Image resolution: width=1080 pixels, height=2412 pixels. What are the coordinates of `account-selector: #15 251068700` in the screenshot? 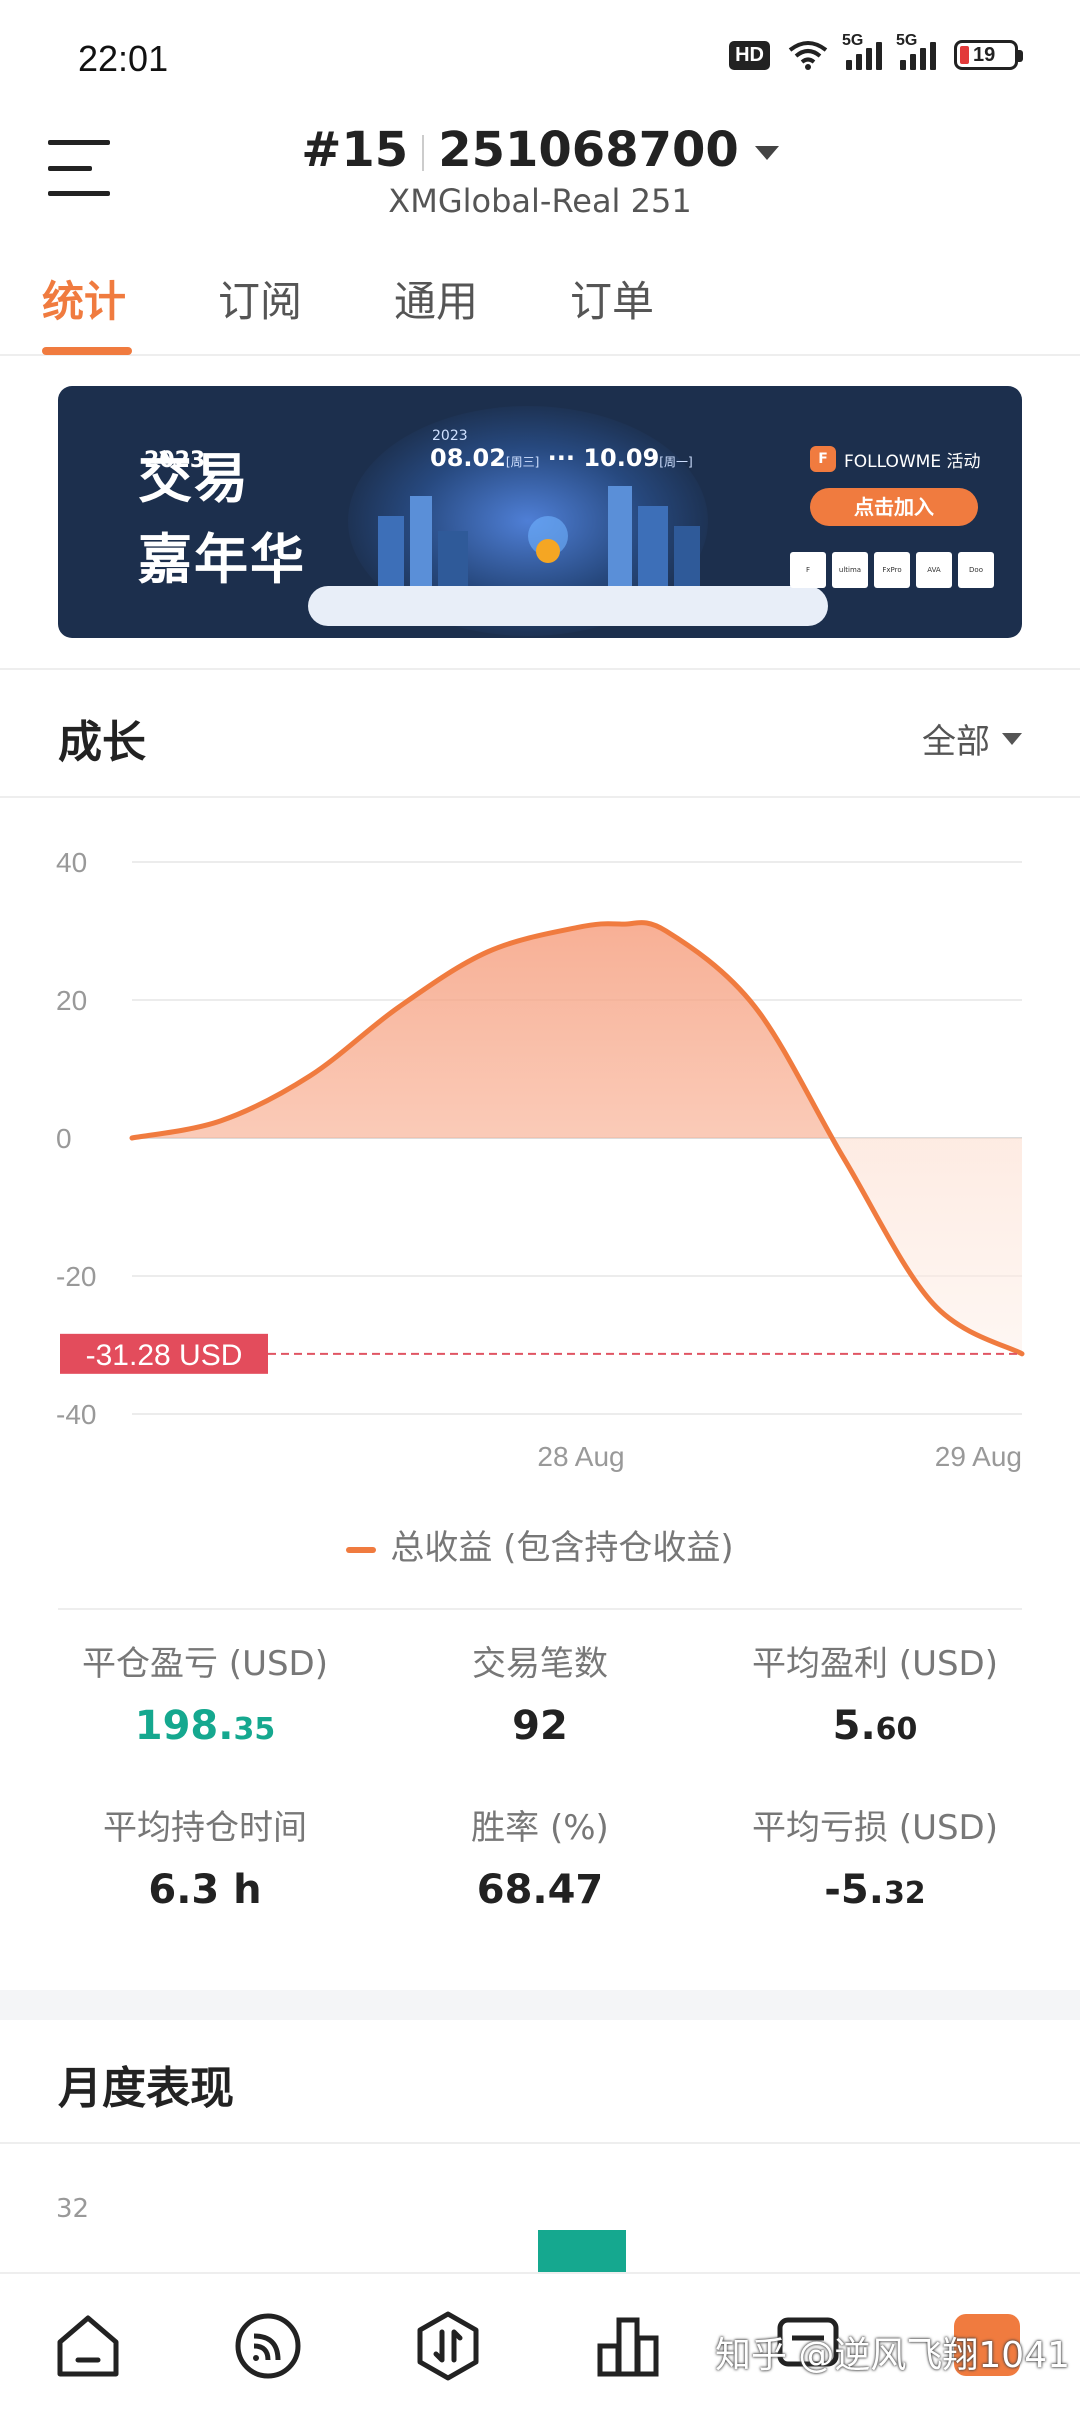 It's located at (540, 150).